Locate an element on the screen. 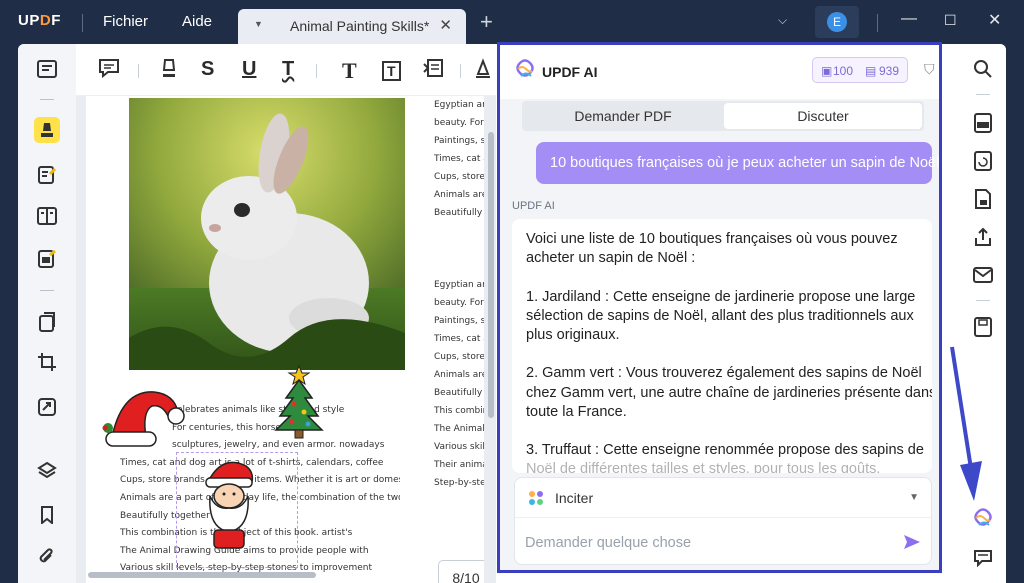 Image resolution: width=1024 pixels, height=583 pixels. save-button is located at coordinates (983, 327).